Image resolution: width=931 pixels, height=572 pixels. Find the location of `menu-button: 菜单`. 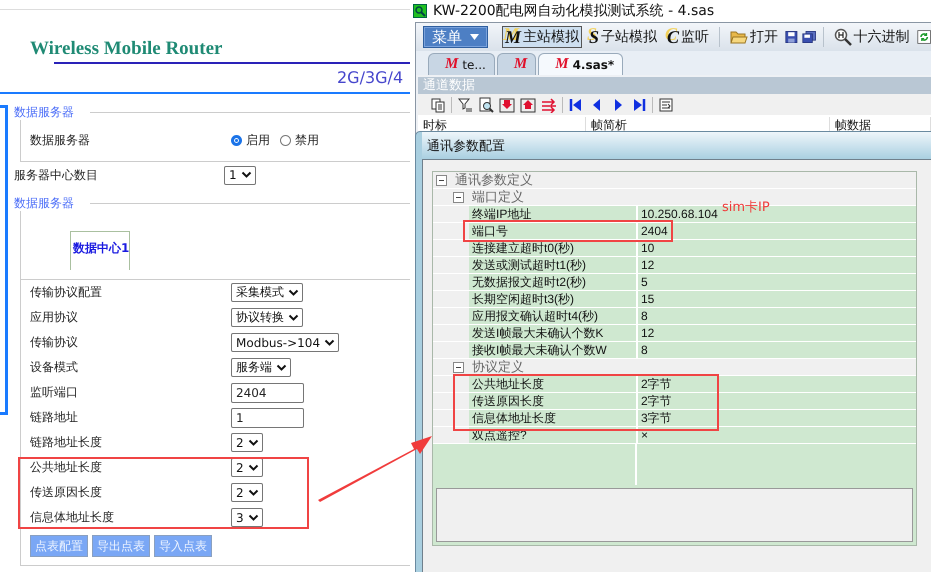

menu-button: 菜单 is located at coordinates (455, 37).